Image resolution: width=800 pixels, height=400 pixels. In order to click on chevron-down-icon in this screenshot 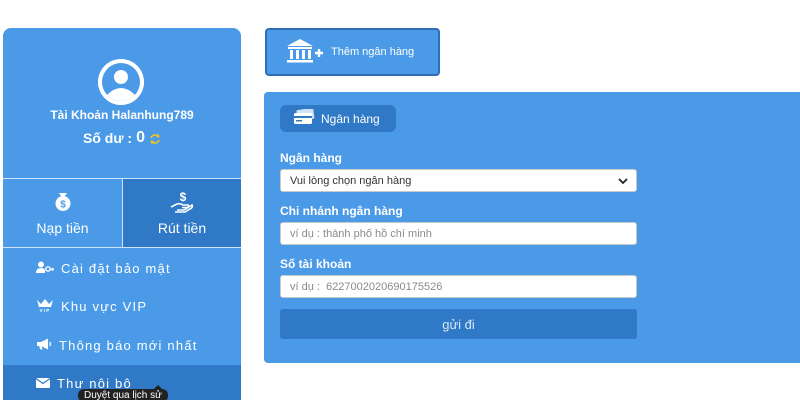, I will do `click(623, 182)`.